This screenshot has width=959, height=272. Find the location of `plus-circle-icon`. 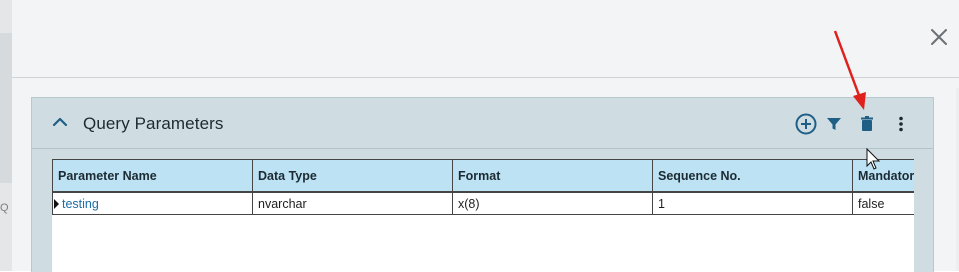

plus-circle-icon is located at coordinates (806, 124).